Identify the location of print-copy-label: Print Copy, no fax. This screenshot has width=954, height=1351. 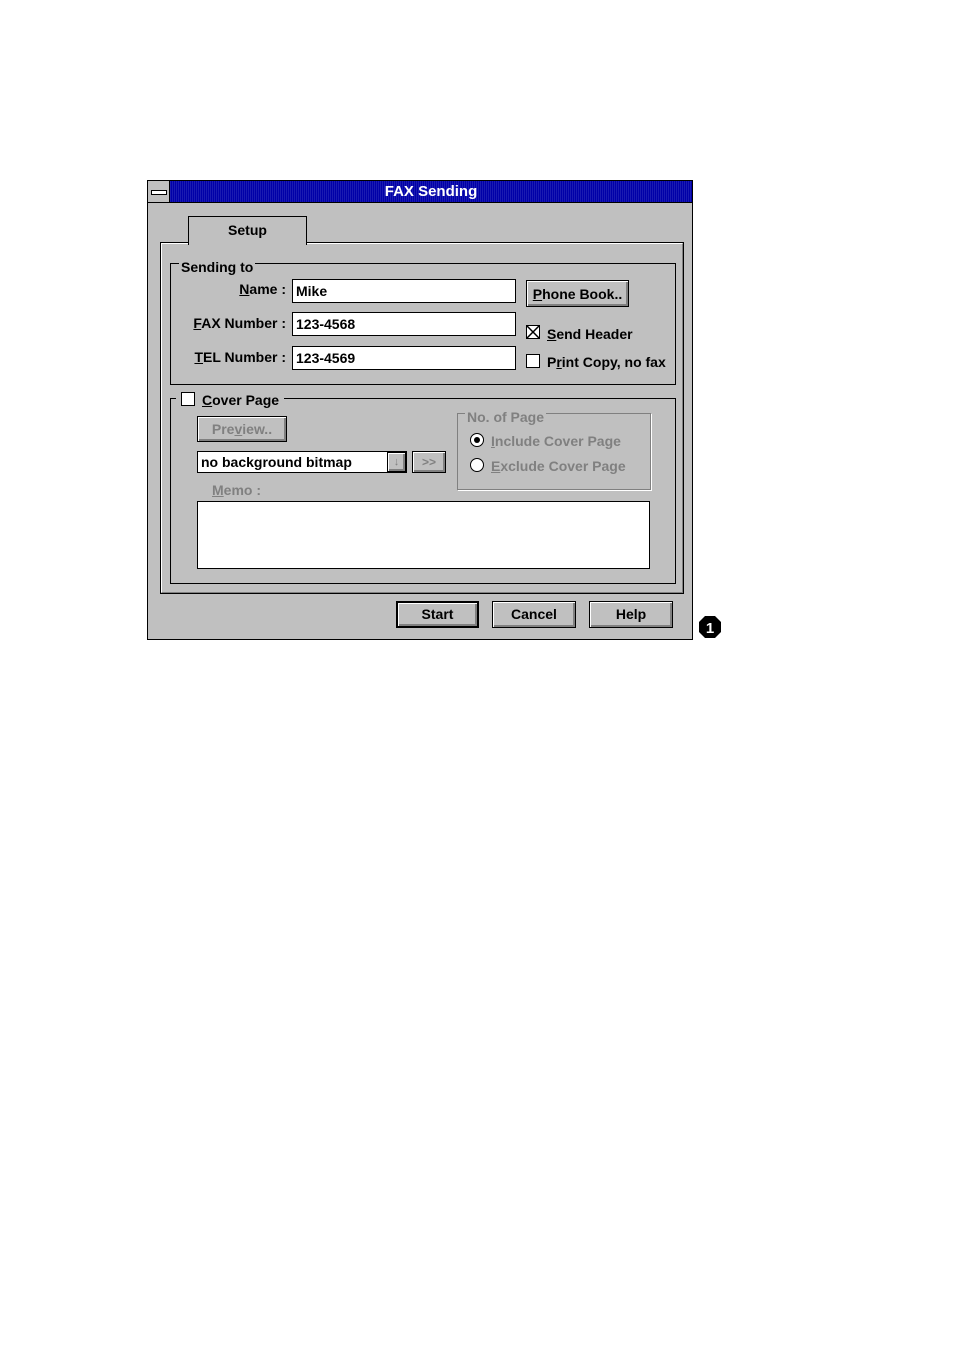
(606, 362).